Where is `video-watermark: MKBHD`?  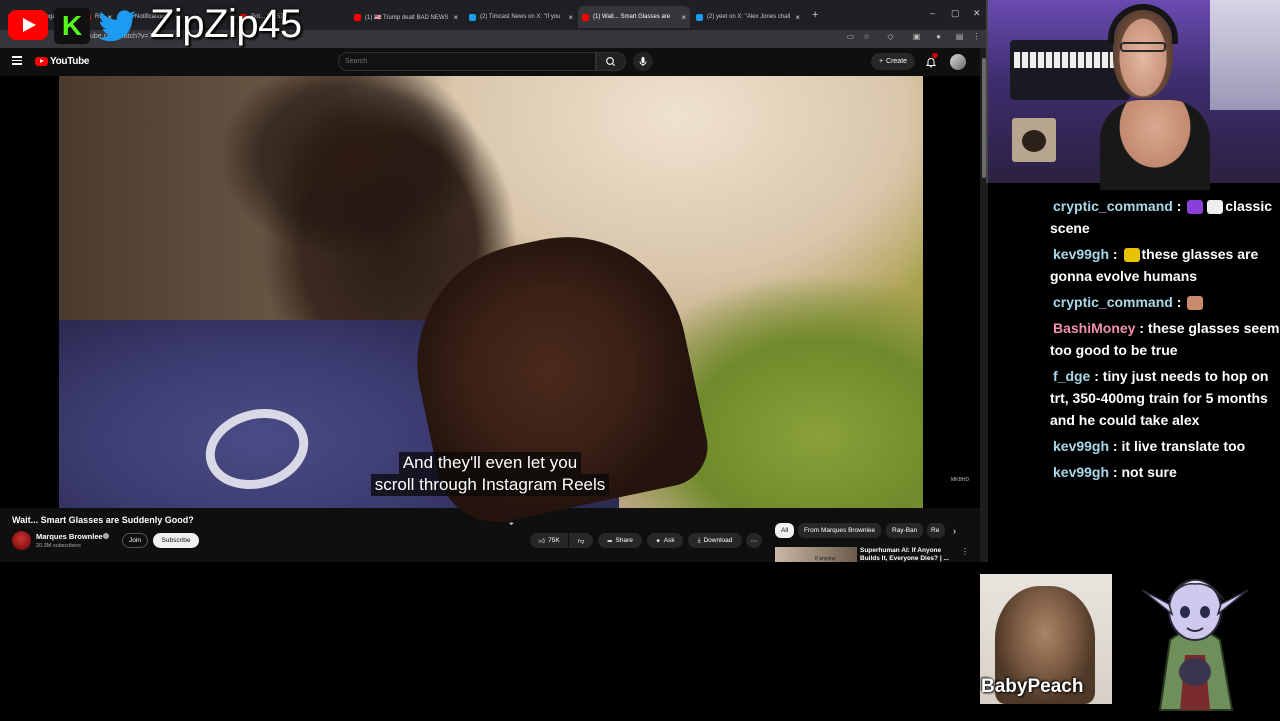
video-watermark: MKBHD is located at coordinates (960, 480).